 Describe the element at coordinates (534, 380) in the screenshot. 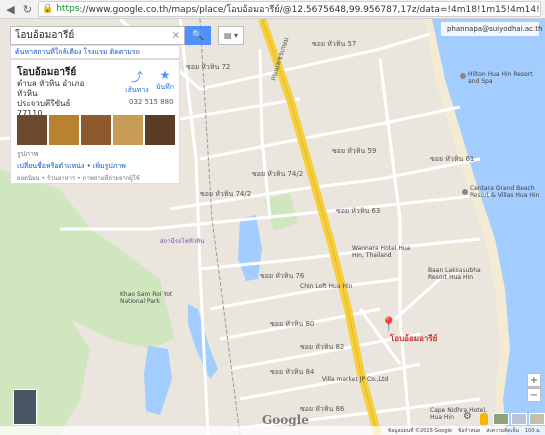

I see `zoom-in-button: +` at that location.